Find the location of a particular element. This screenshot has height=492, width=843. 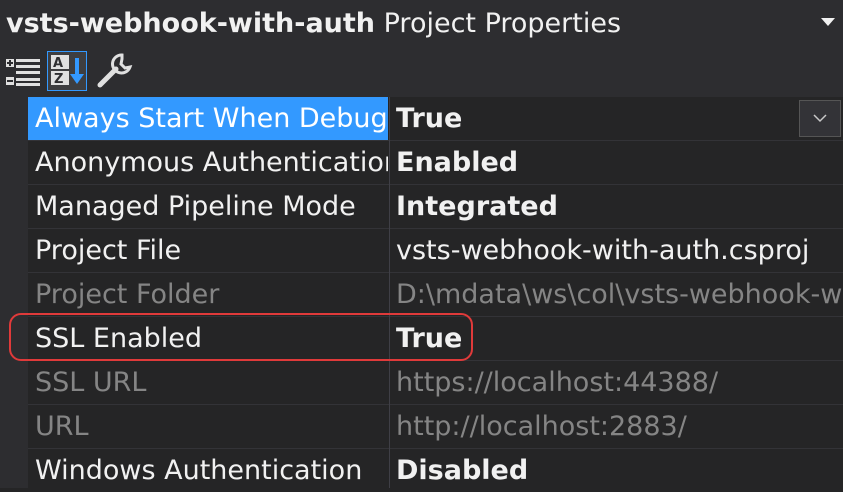

property-row-ssl-url: SSL URL https://localhost:44388/ is located at coordinates (435, 382).